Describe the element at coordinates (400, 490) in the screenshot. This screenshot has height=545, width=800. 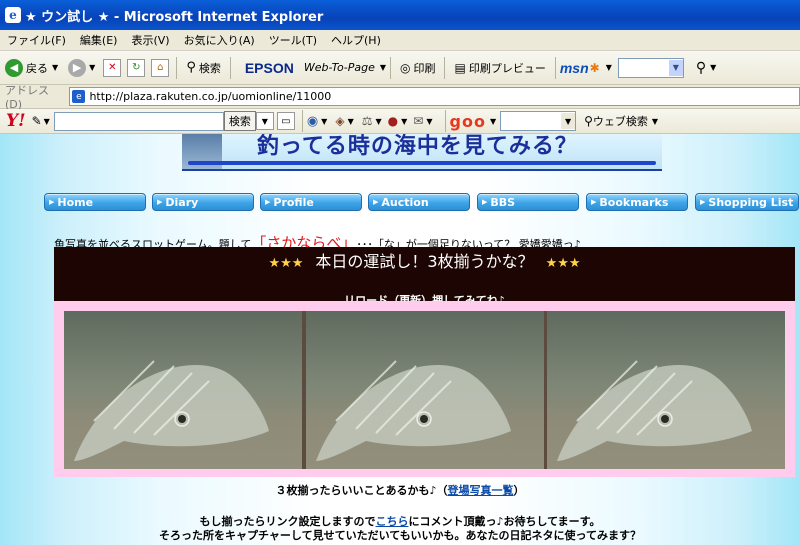
I see `slot-caption: ３枚揃ったらいいことあるかも♪（登場写真一覧）` at that location.